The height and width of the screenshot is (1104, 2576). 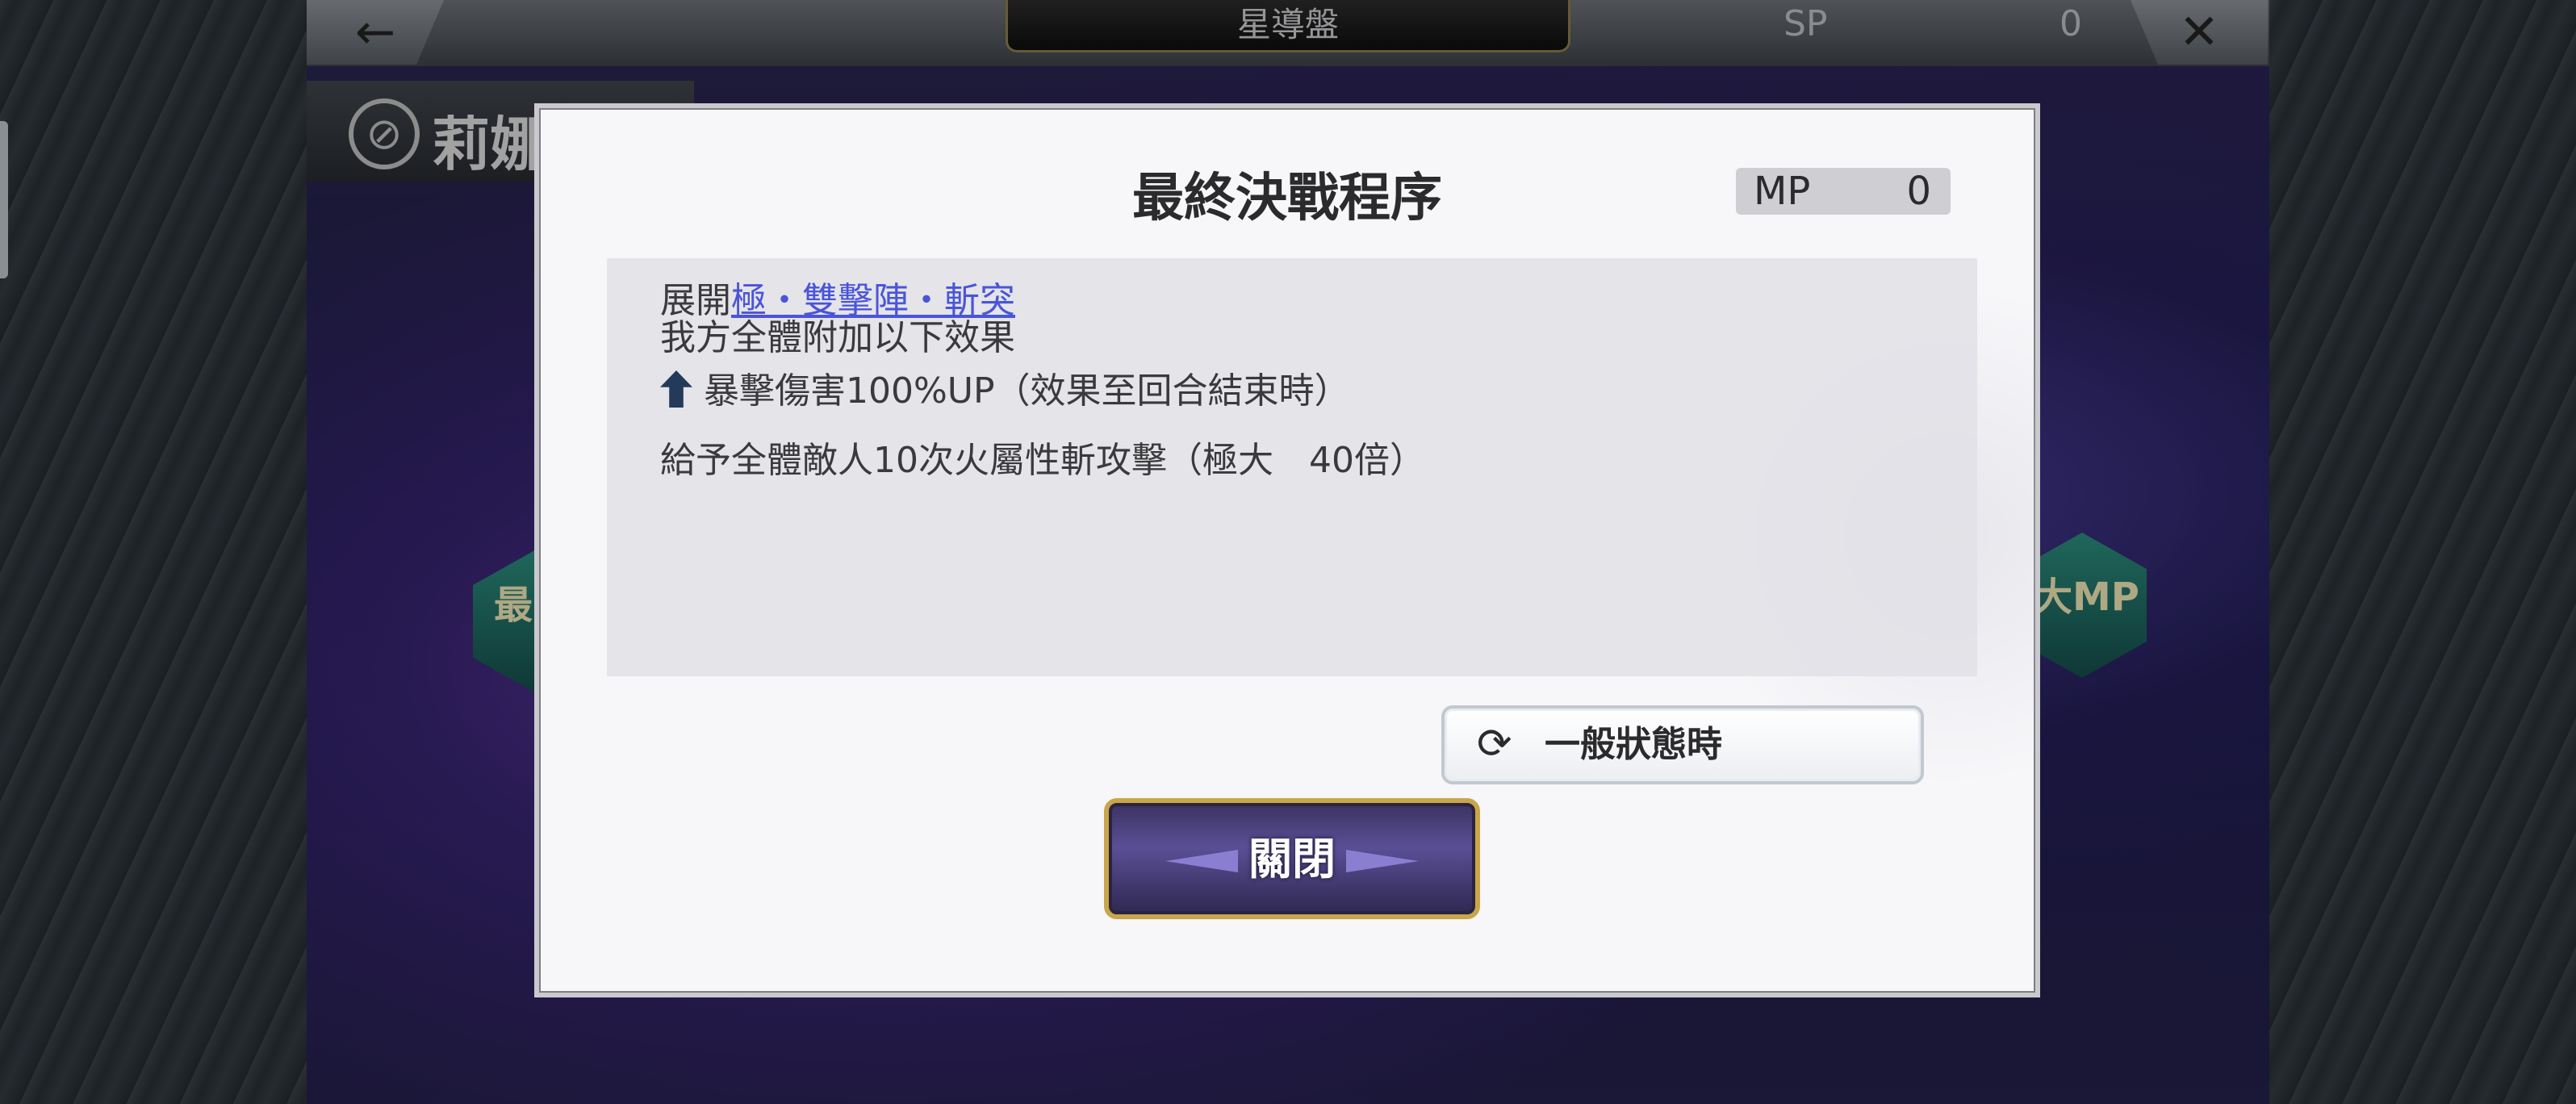 I want to click on mp-cost-badge: MP 0, so click(x=1843, y=191).